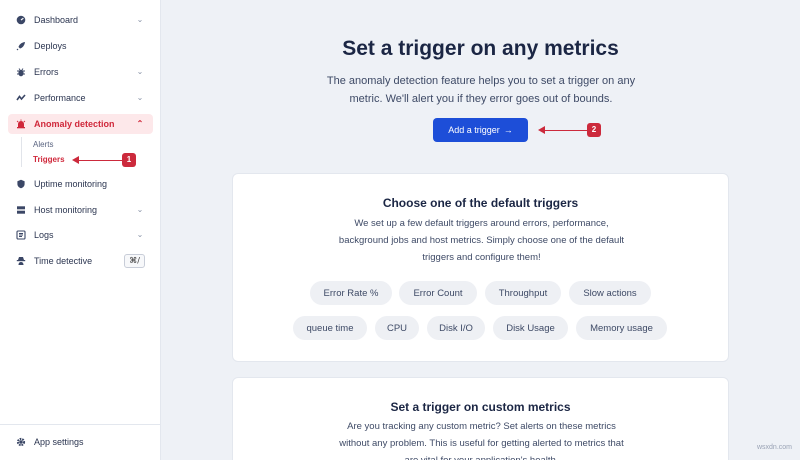 This screenshot has width=800, height=460. Describe the element at coordinates (480, 48) in the screenshot. I see `page-title: Set a trigger on any metrics` at that location.